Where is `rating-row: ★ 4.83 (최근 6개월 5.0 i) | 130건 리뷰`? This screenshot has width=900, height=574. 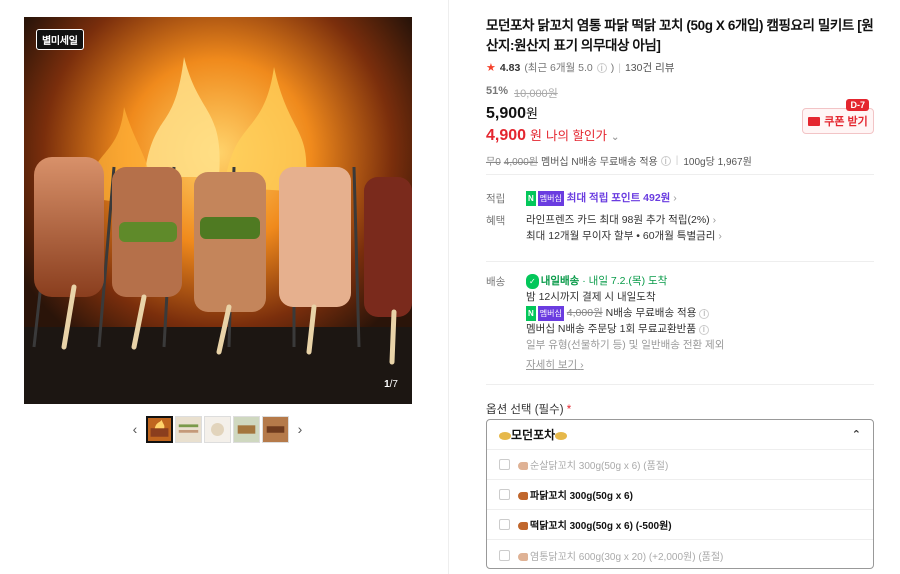 rating-row: ★ 4.83 (최근 6개월 5.0 i) | 130건 리뷰 is located at coordinates (580, 67).